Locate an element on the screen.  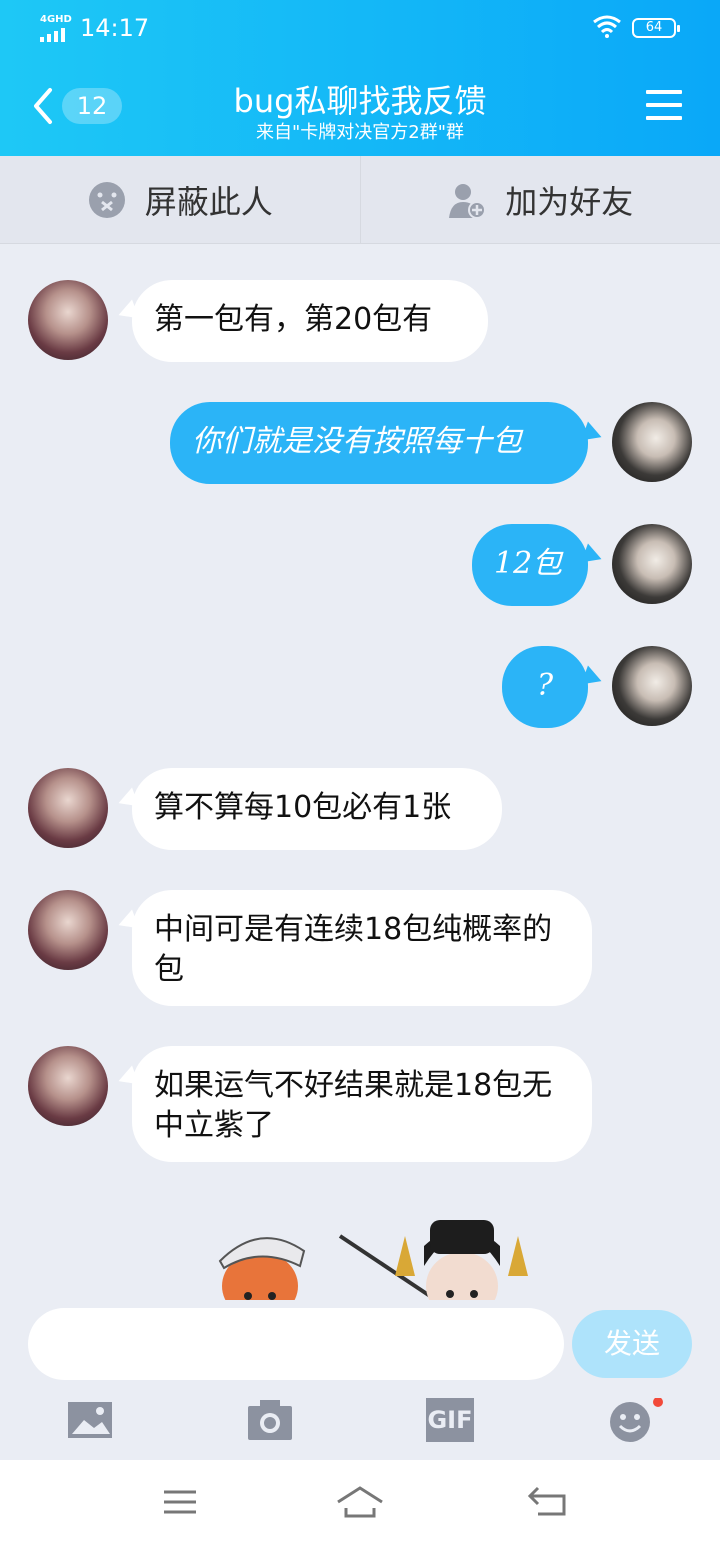
menu-icon is located at coordinates (664, 105).